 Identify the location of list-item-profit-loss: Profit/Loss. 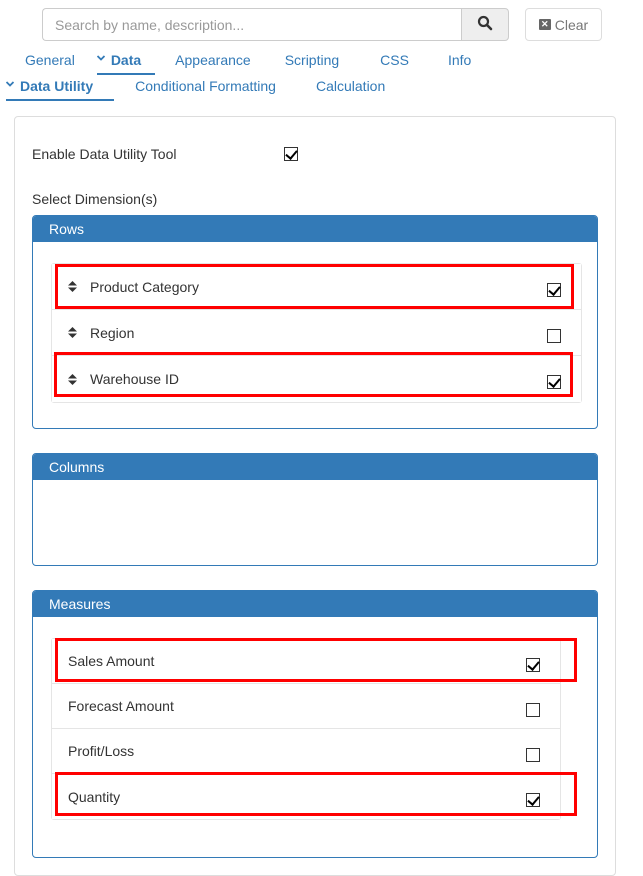
(306, 751).